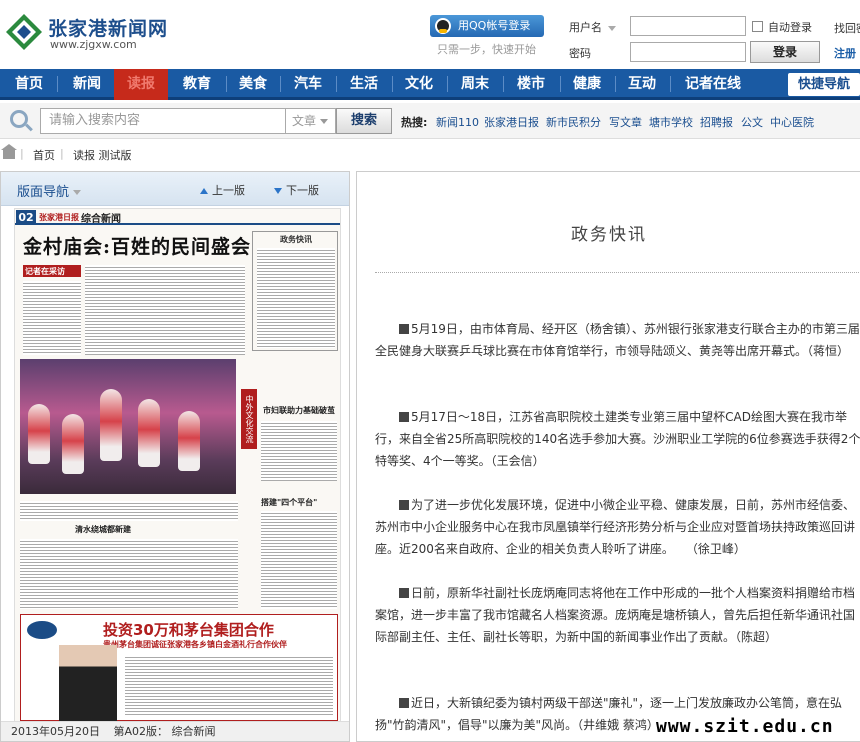 The width and height of the screenshot is (860, 742). Describe the element at coordinates (163, 121) in the screenshot. I see `search-input: 请输入搜索内容` at that location.